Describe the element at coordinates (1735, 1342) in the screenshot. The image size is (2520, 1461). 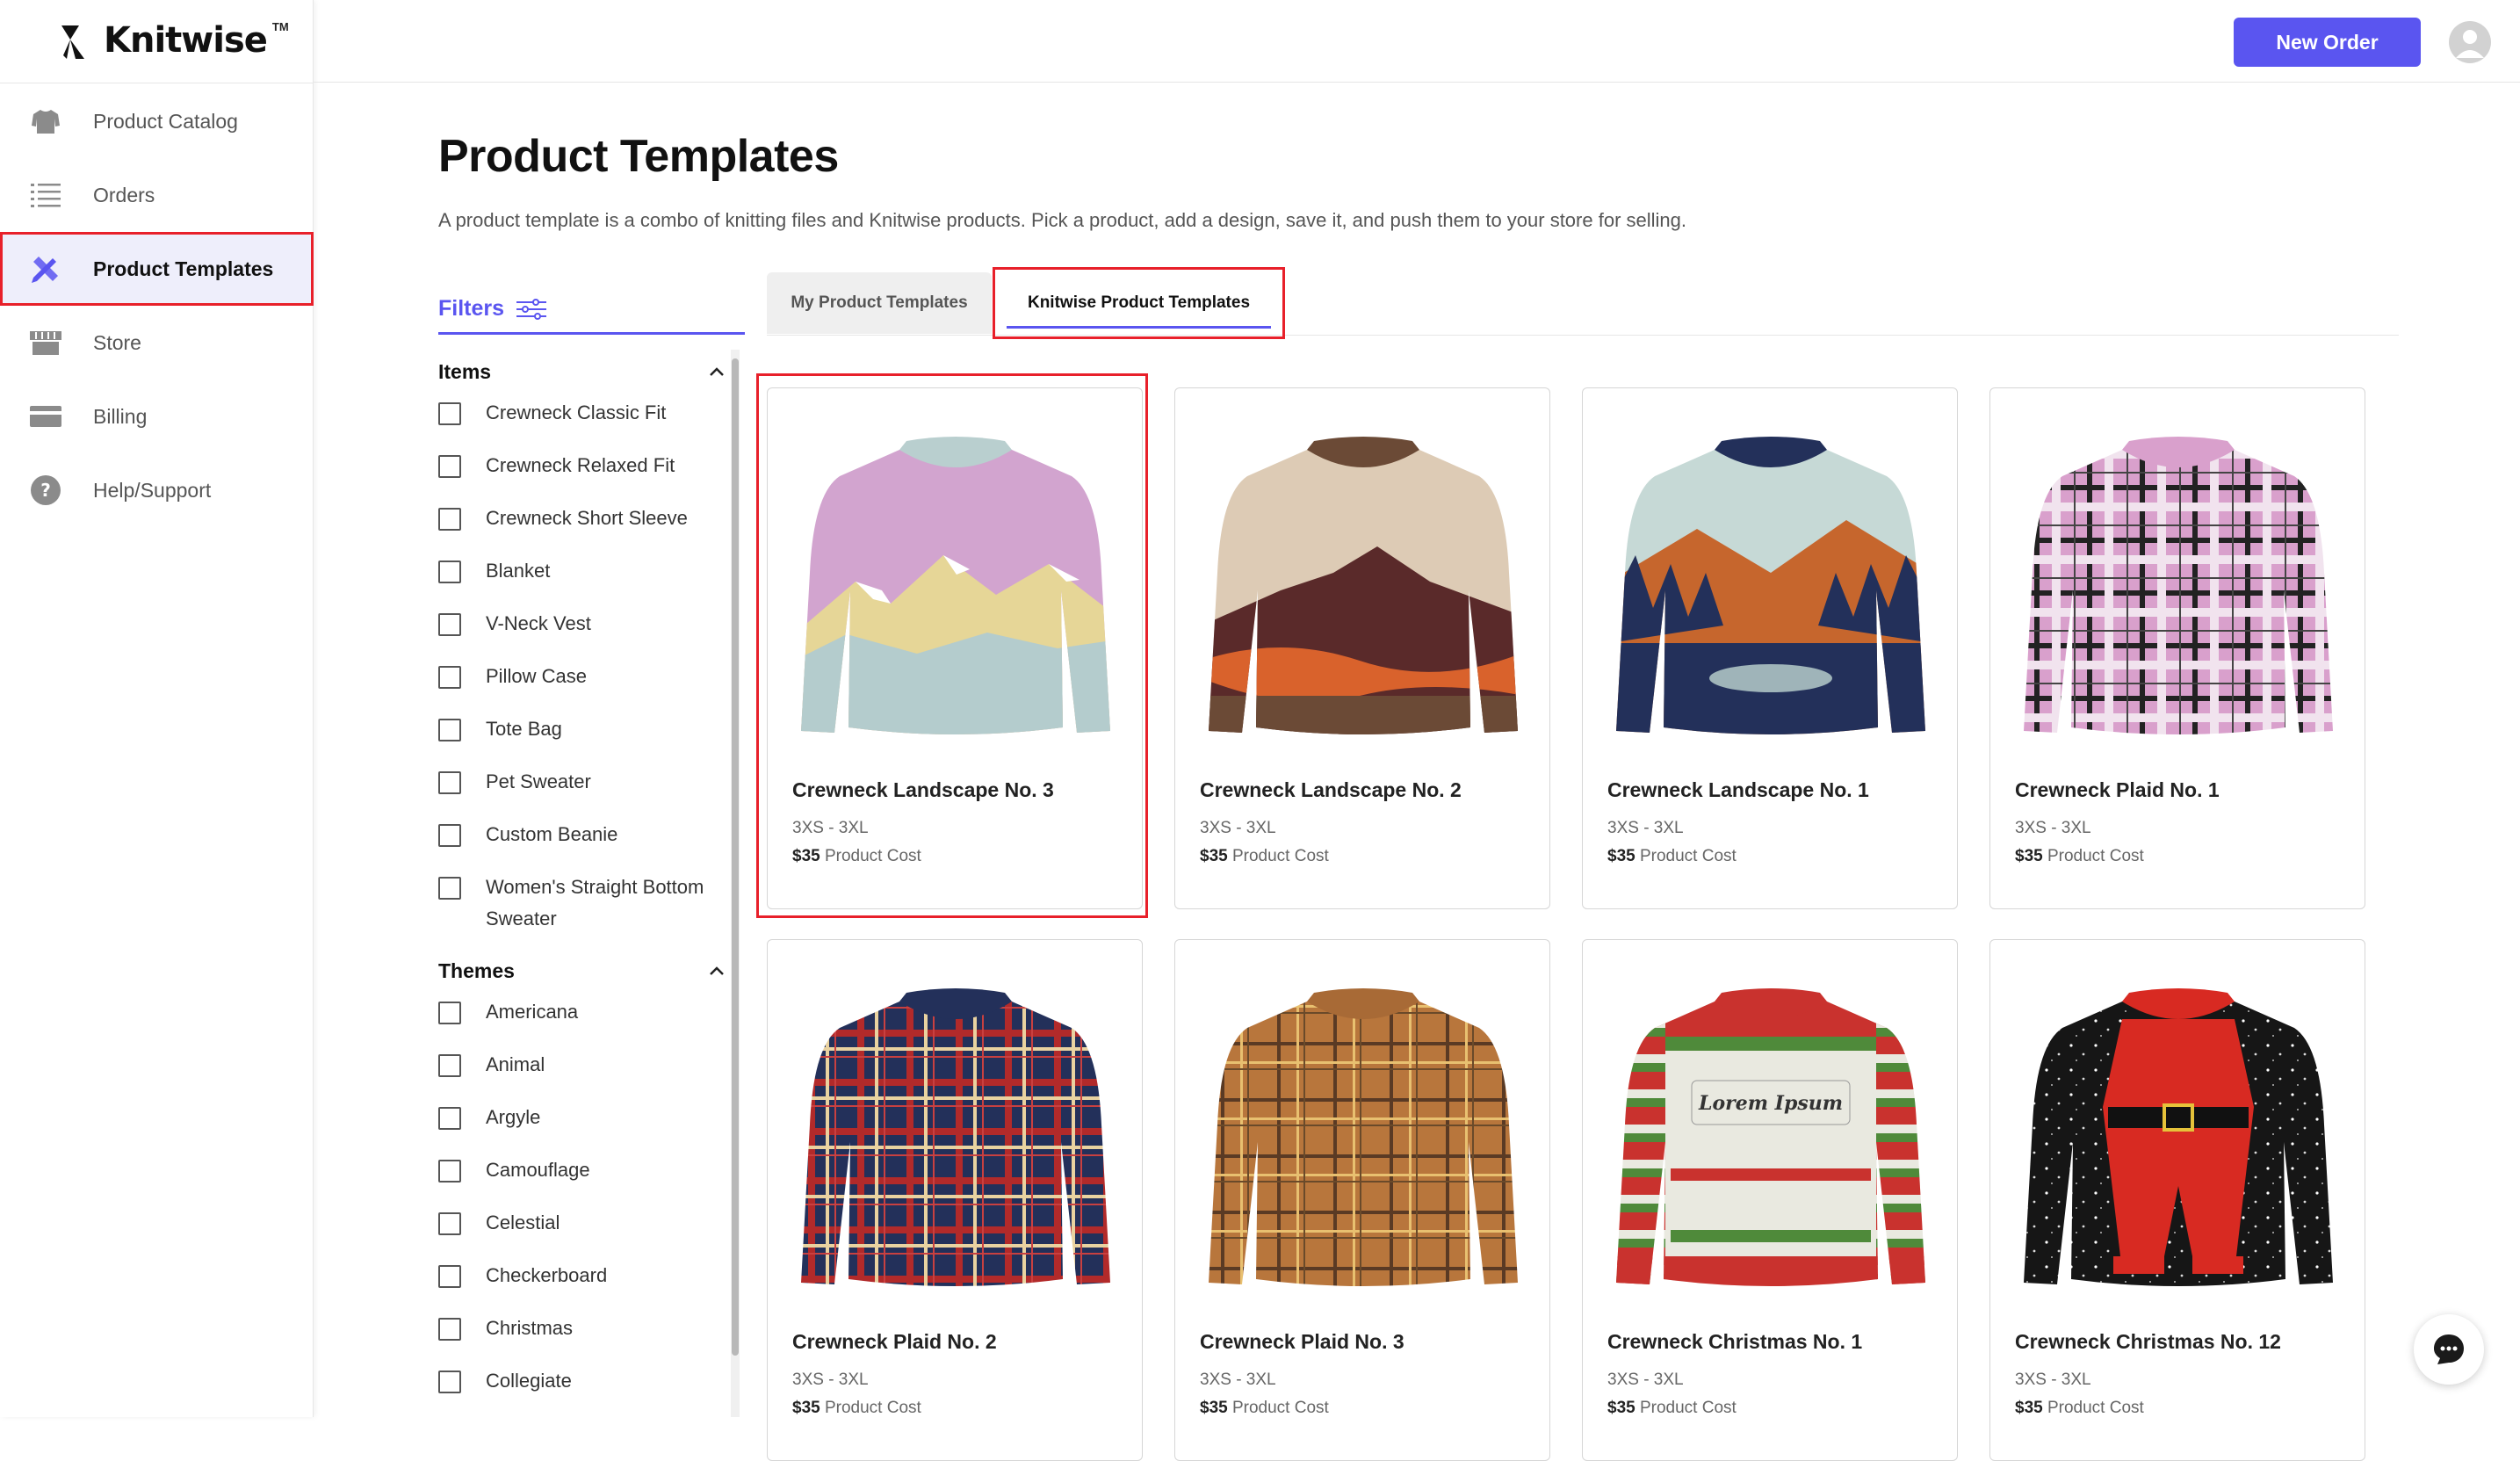
I see `product-name: Crewneck Christmas No. 1` at that location.